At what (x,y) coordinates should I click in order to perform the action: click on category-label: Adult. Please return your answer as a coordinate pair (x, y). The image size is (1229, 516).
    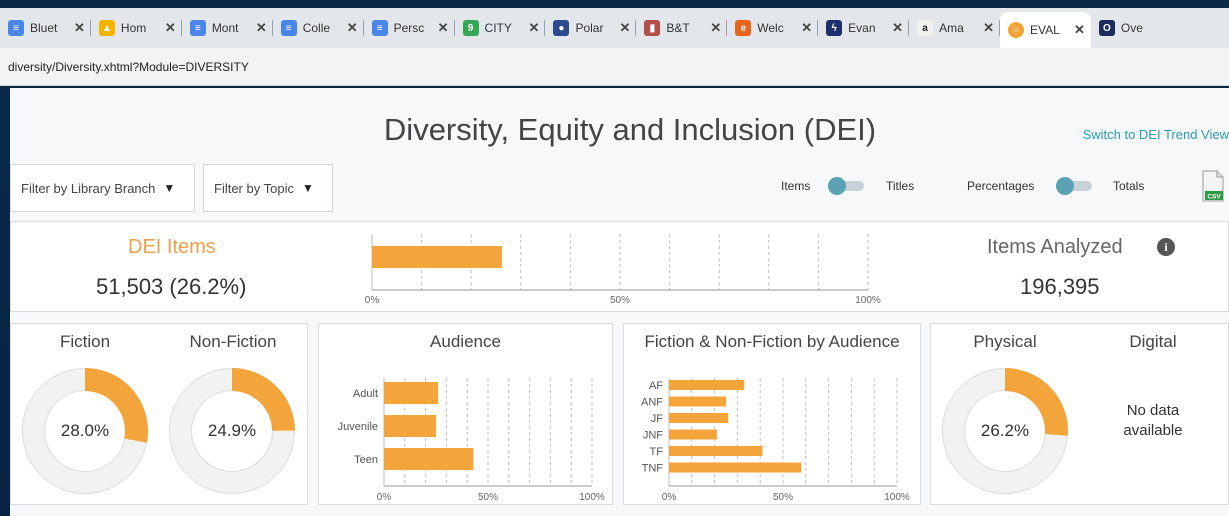
    Looking at the image, I should click on (365, 394).